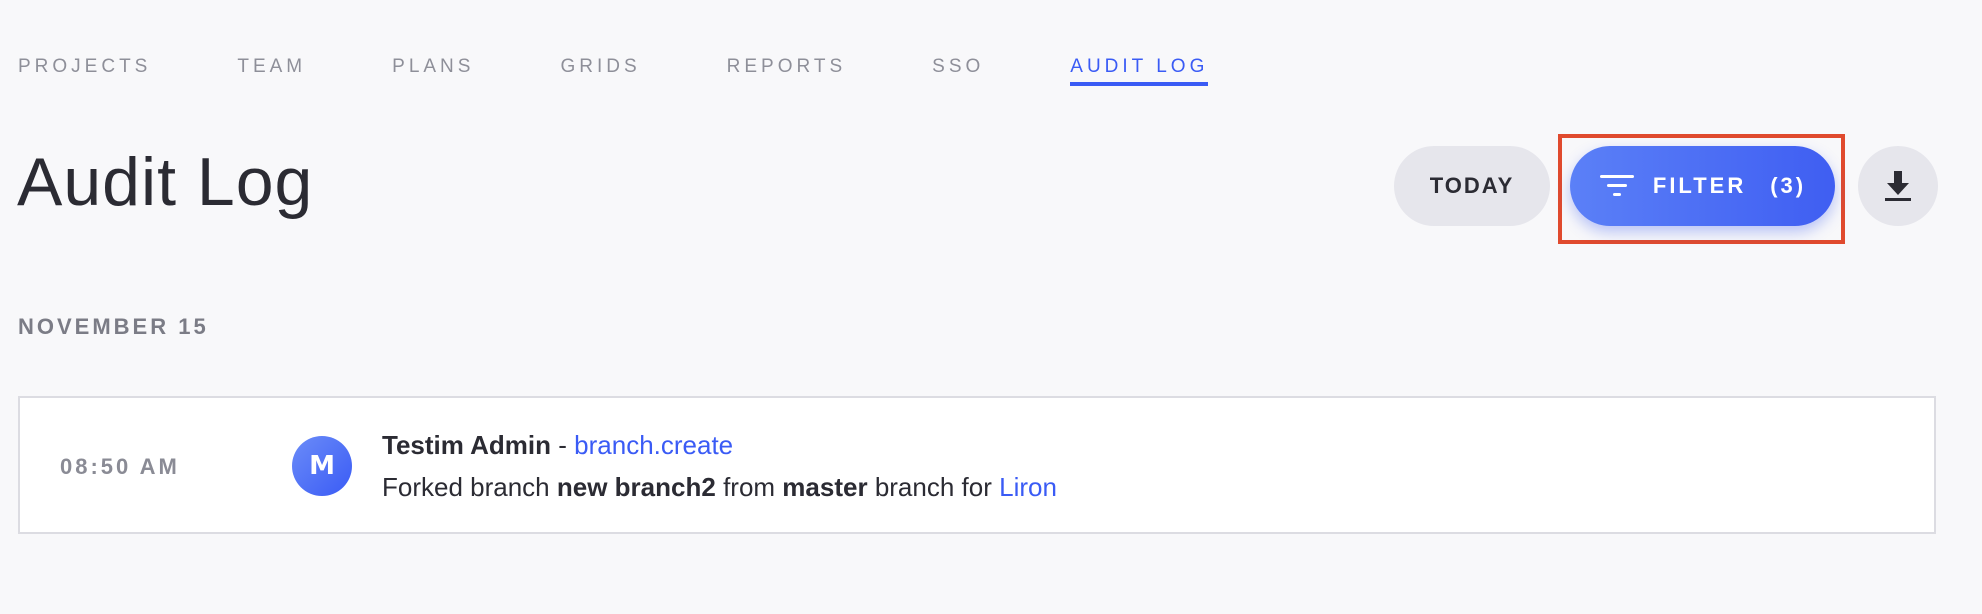 This screenshot has height=614, width=1982. What do you see at coordinates (1788, 185) in the screenshot?
I see `filter-count: (3)` at bounding box center [1788, 185].